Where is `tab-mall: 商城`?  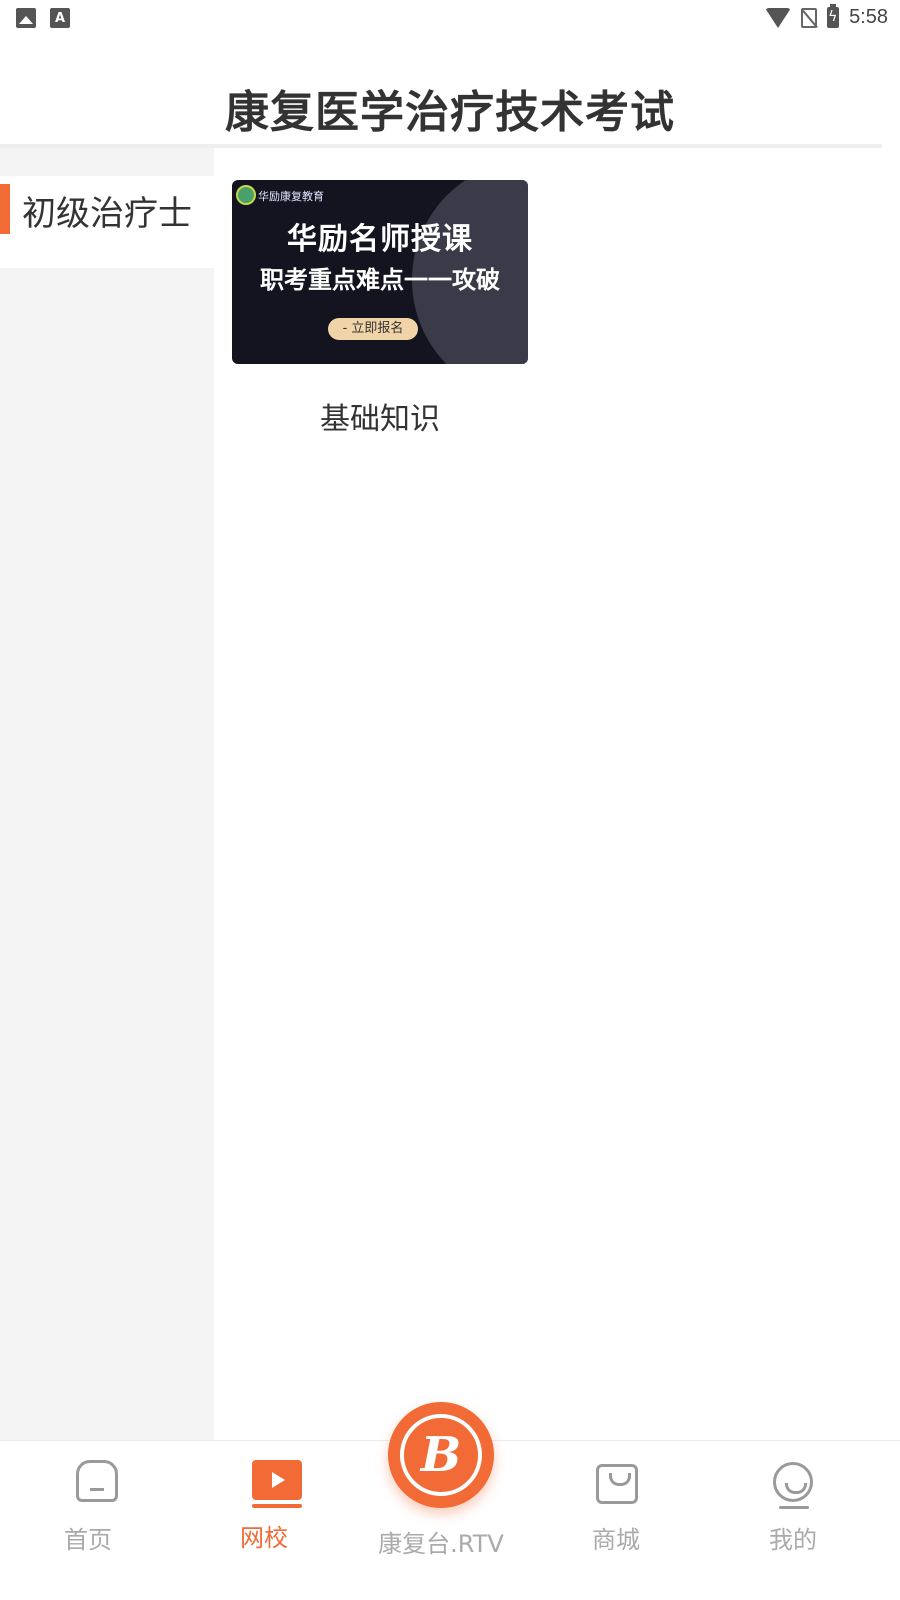 tab-mall: 商城 is located at coordinates (616, 1520).